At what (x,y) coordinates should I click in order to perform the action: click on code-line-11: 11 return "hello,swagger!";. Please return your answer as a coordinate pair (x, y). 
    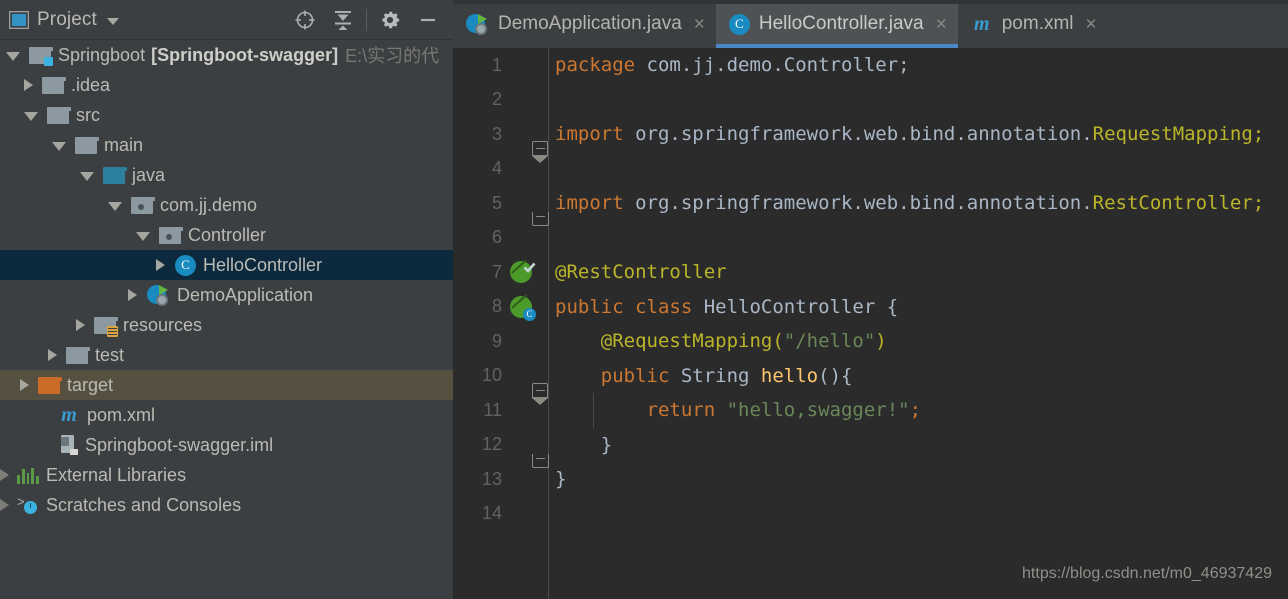
    Looking at the image, I should click on (870, 410).